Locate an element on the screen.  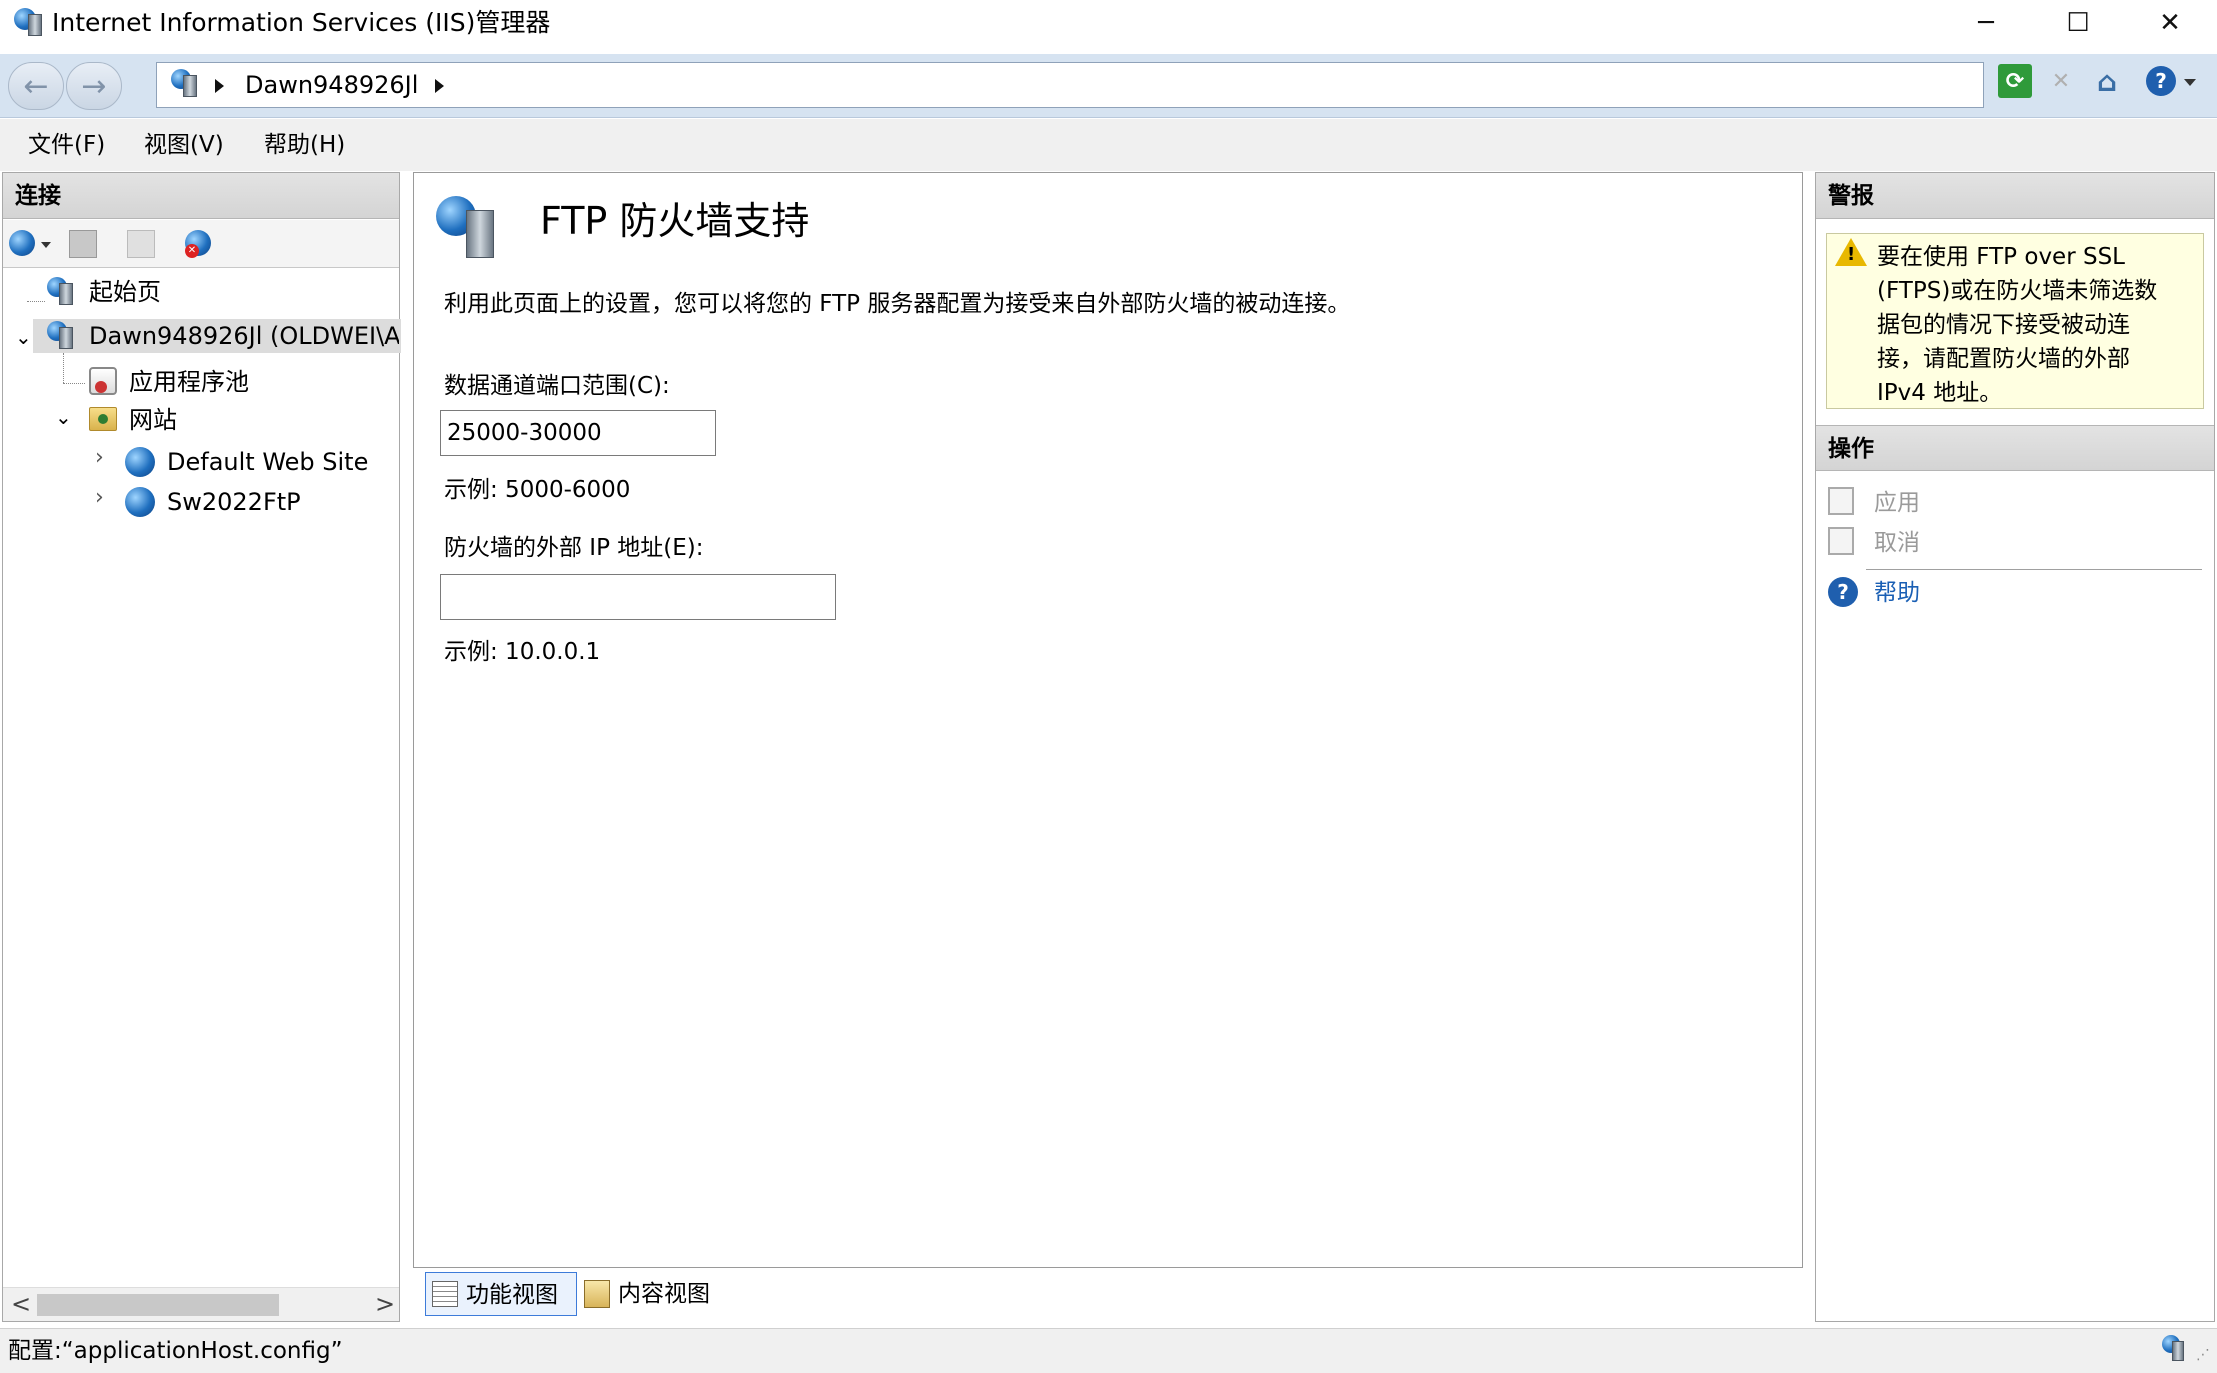
minimize-button: ─ is located at coordinates (1986, 23).